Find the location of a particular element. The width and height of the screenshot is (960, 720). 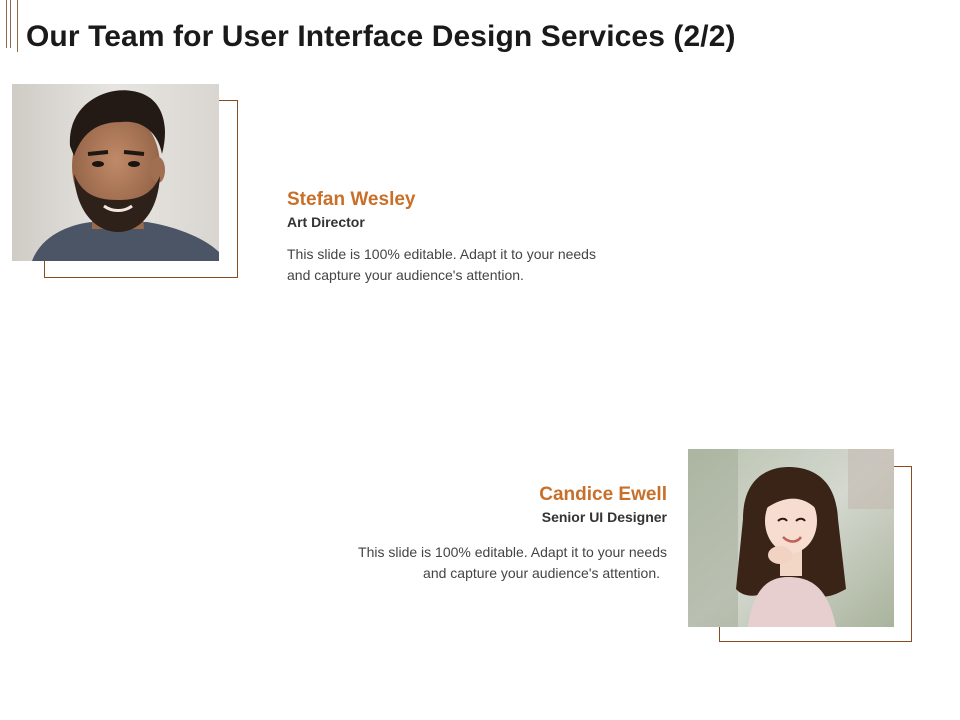

man-portrait-photo is located at coordinates (115, 172).